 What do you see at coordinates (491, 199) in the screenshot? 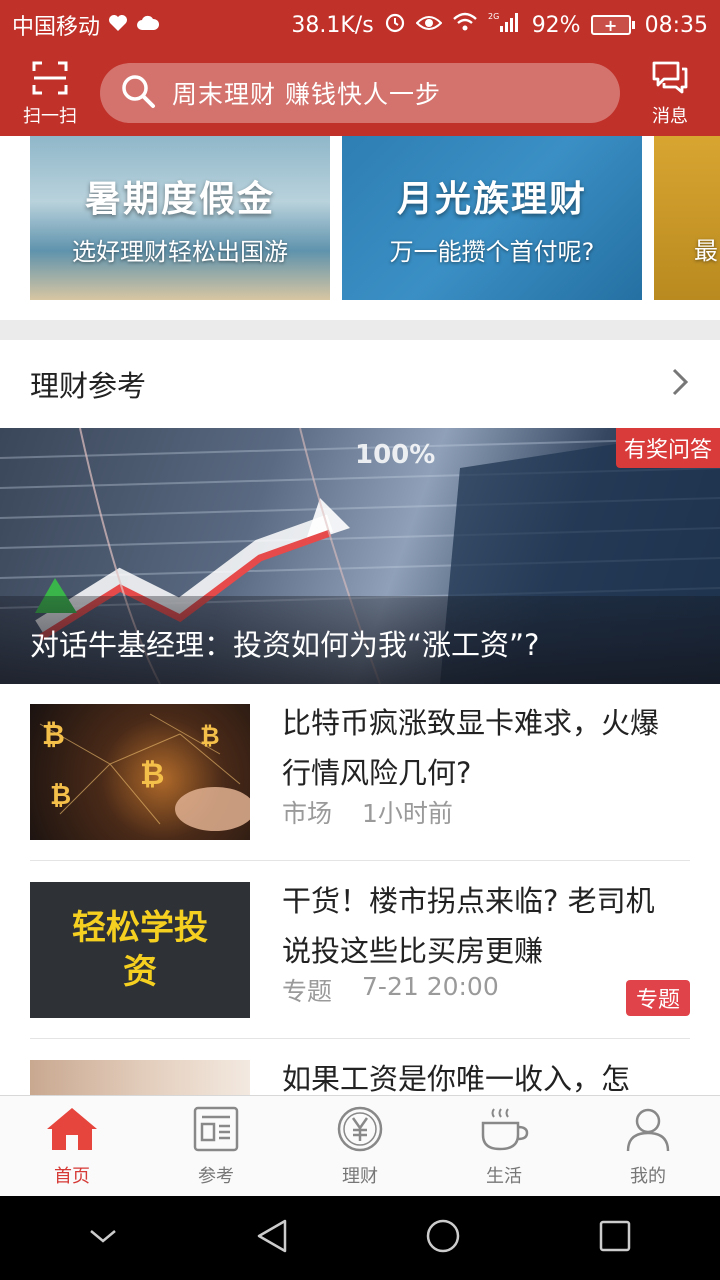
I see `banner-title: 月光族理财` at bounding box center [491, 199].